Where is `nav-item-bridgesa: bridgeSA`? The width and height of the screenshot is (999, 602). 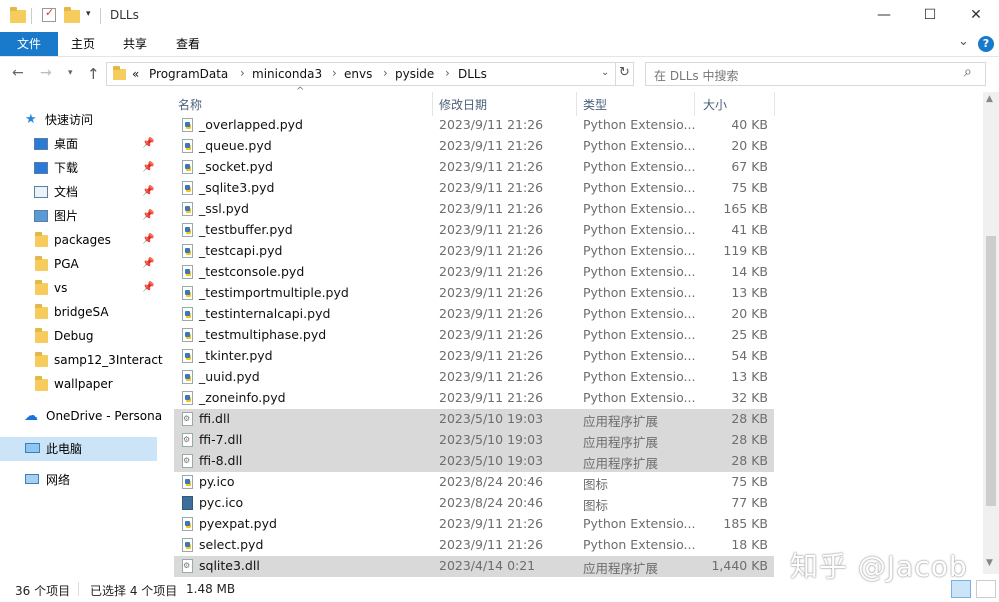
nav-item-bridgesa: bridgeSA is located at coordinates (78, 312).